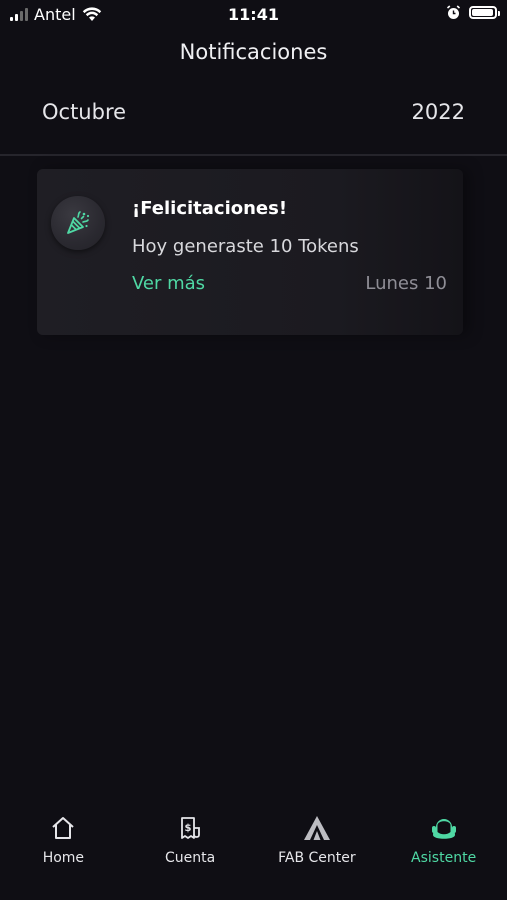 This screenshot has width=507, height=900. Describe the element at coordinates (190, 858) in the screenshot. I see `nav-label-cuenta: Cuenta` at that location.